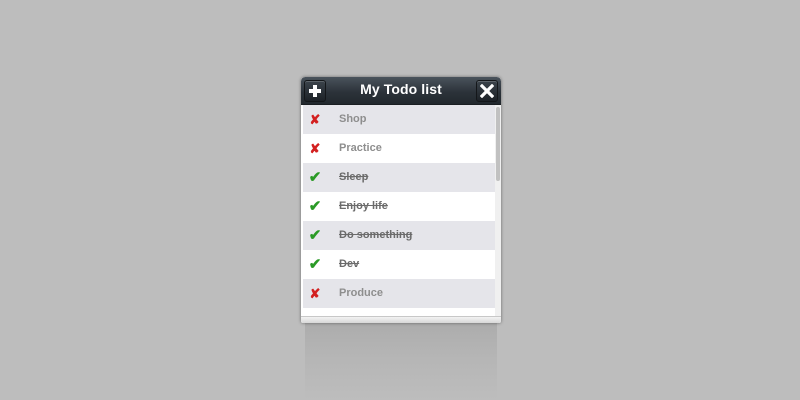 This screenshot has height=400, width=800. What do you see at coordinates (353, 119) in the screenshot?
I see `todo-label: Shop` at bounding box center [353, 119].